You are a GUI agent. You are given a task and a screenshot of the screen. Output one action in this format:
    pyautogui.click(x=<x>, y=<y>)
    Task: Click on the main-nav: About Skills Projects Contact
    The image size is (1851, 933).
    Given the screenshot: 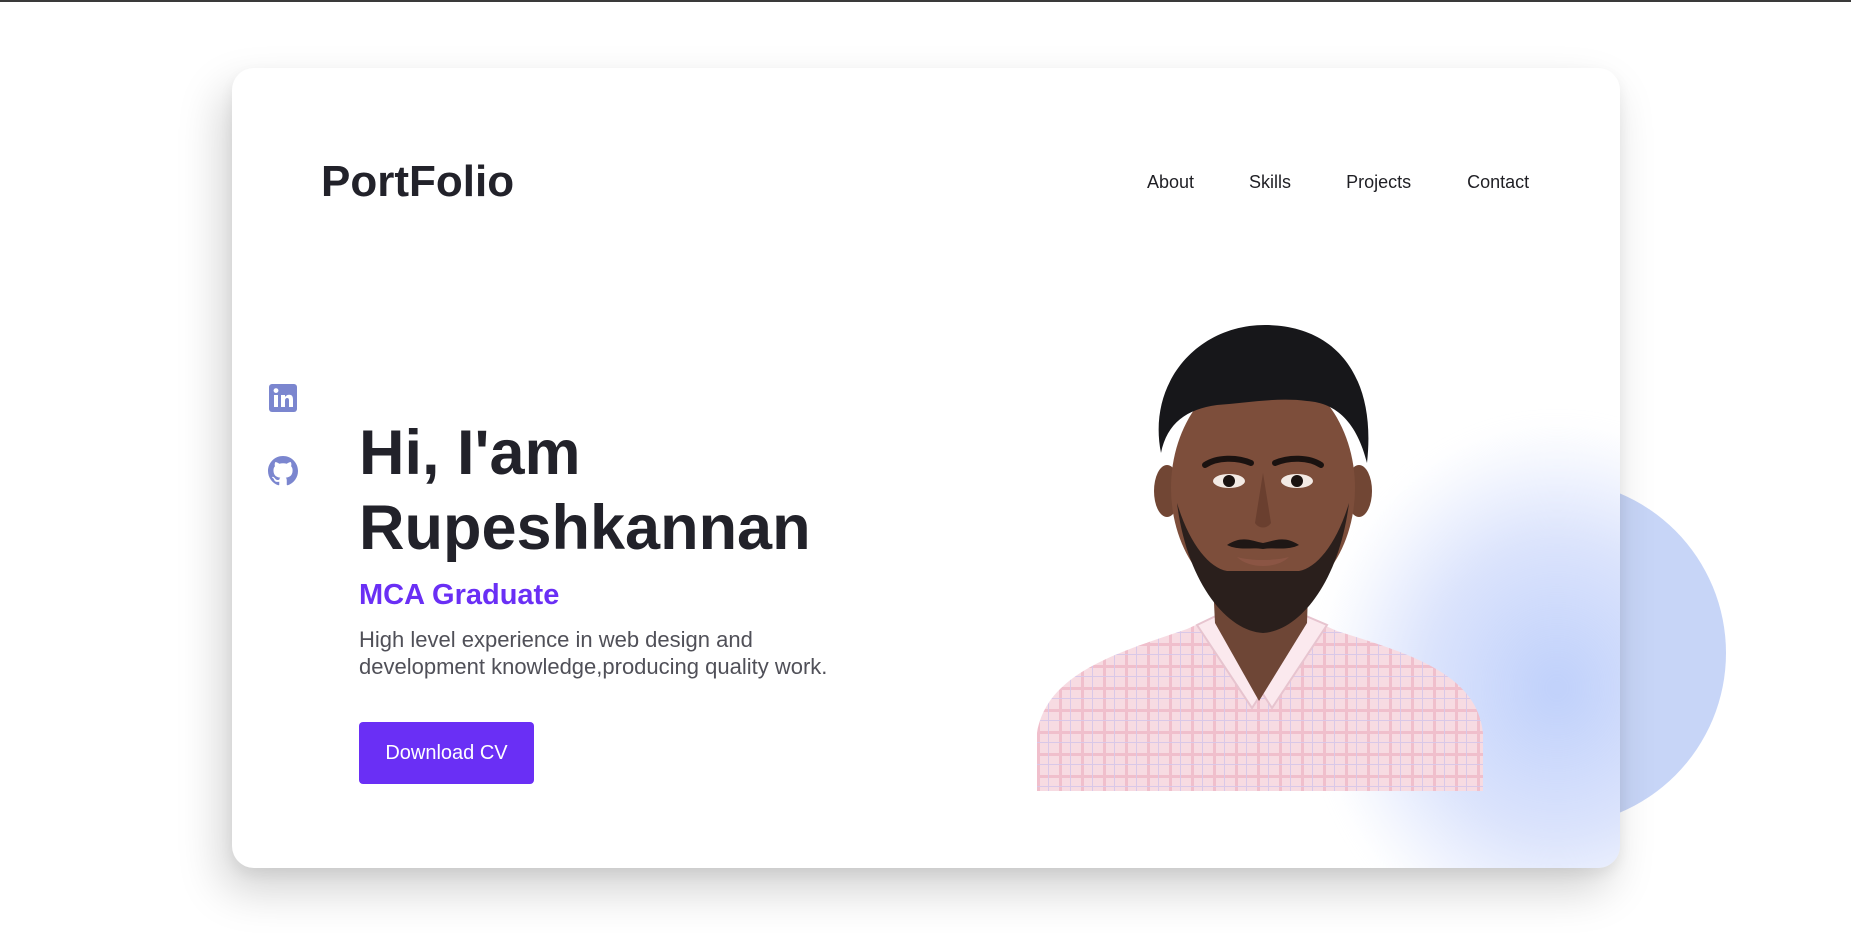 What is the action you would take?
    pyautogui.click(x=1338, y=182)
    